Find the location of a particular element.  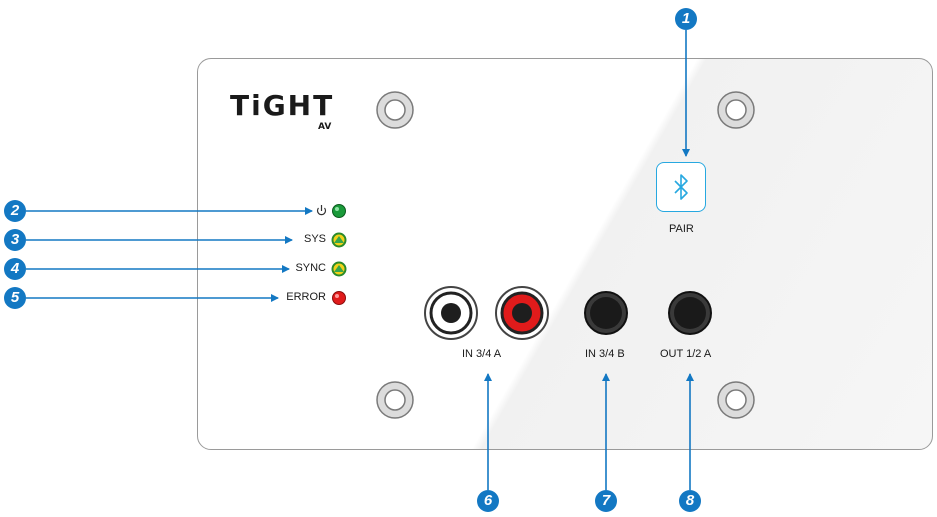

bluetooth-pair-button is located at coordinates (681, 187).